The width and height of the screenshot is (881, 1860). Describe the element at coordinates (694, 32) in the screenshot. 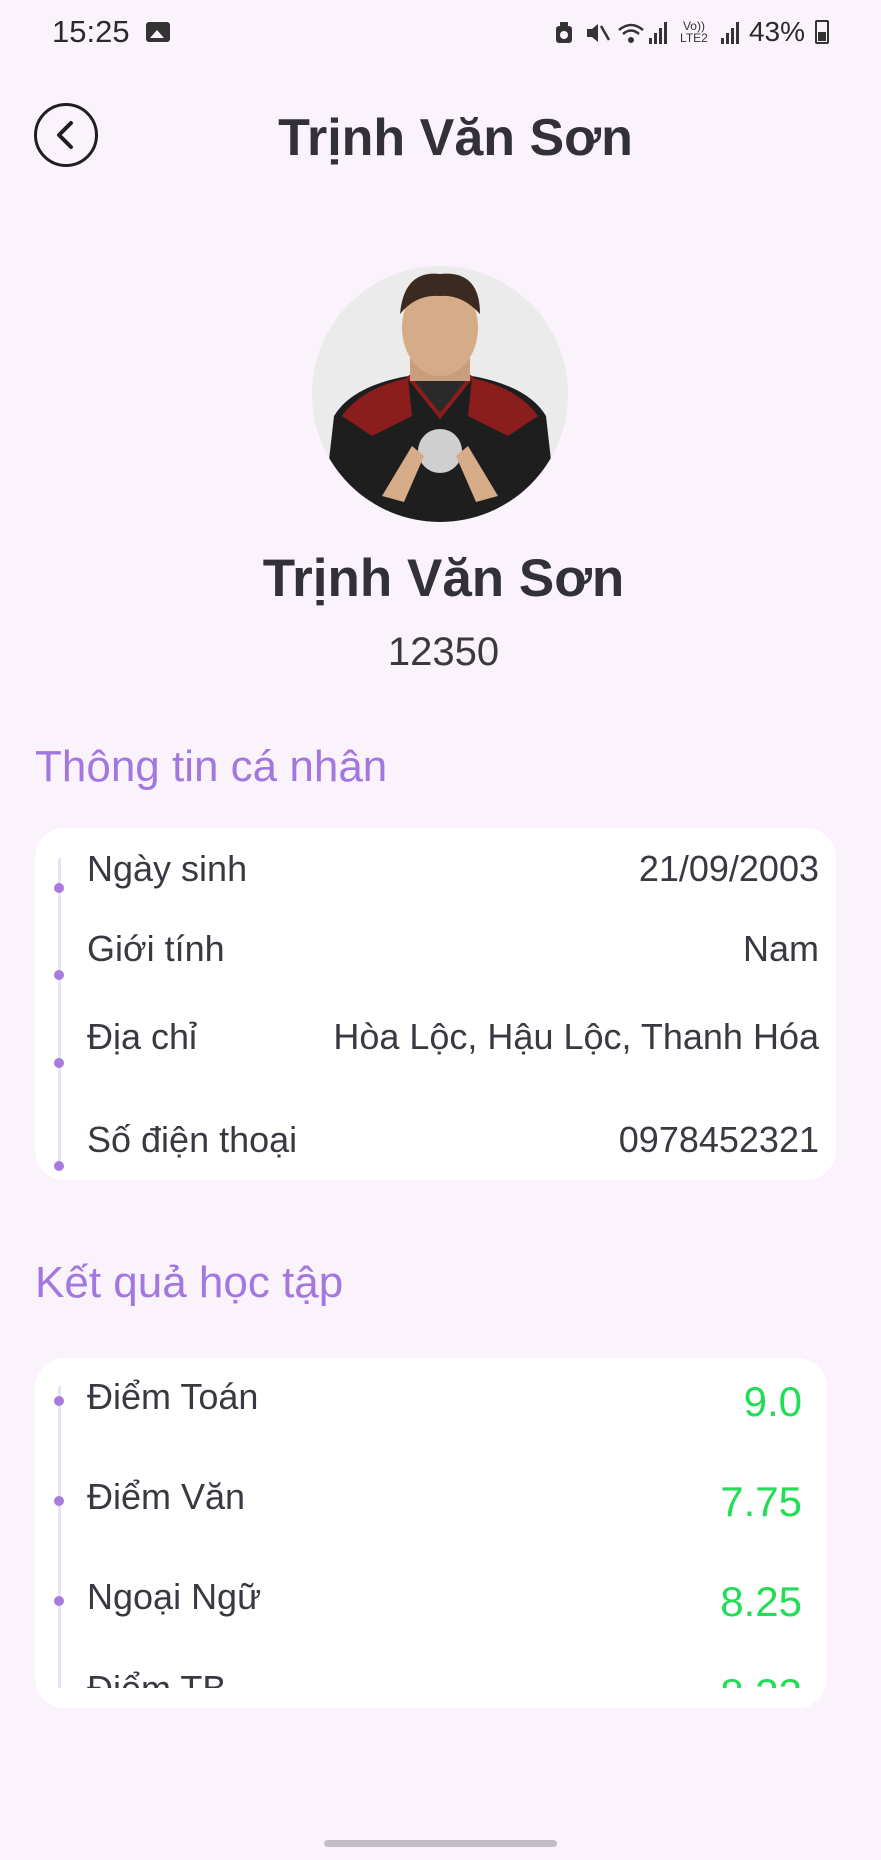

I see `lte-label: Vo)) LTE2` at that location.